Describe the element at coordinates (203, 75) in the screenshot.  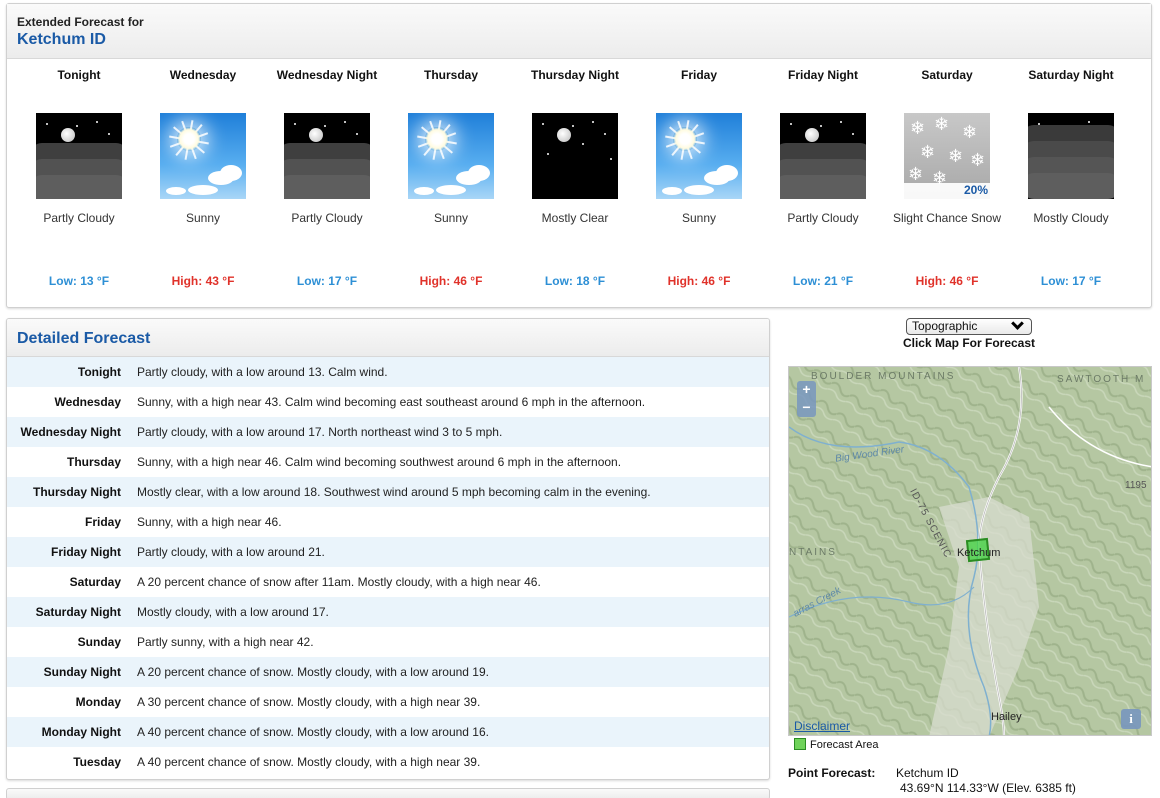
I see `period-name: Wednesday` at that location.